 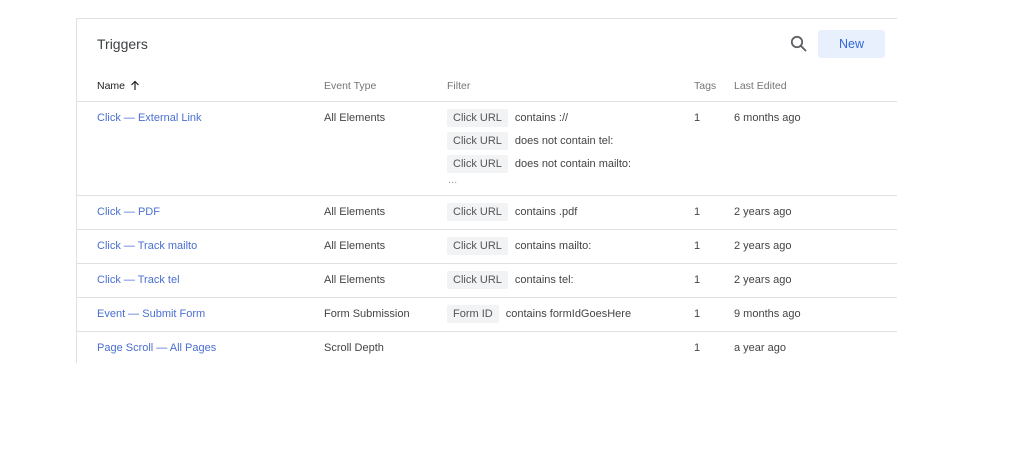 What do you see at coordinates (354, 348) in the screenshot?
I see `event-type: Scroll Depth` at bounding box center [354, 348].